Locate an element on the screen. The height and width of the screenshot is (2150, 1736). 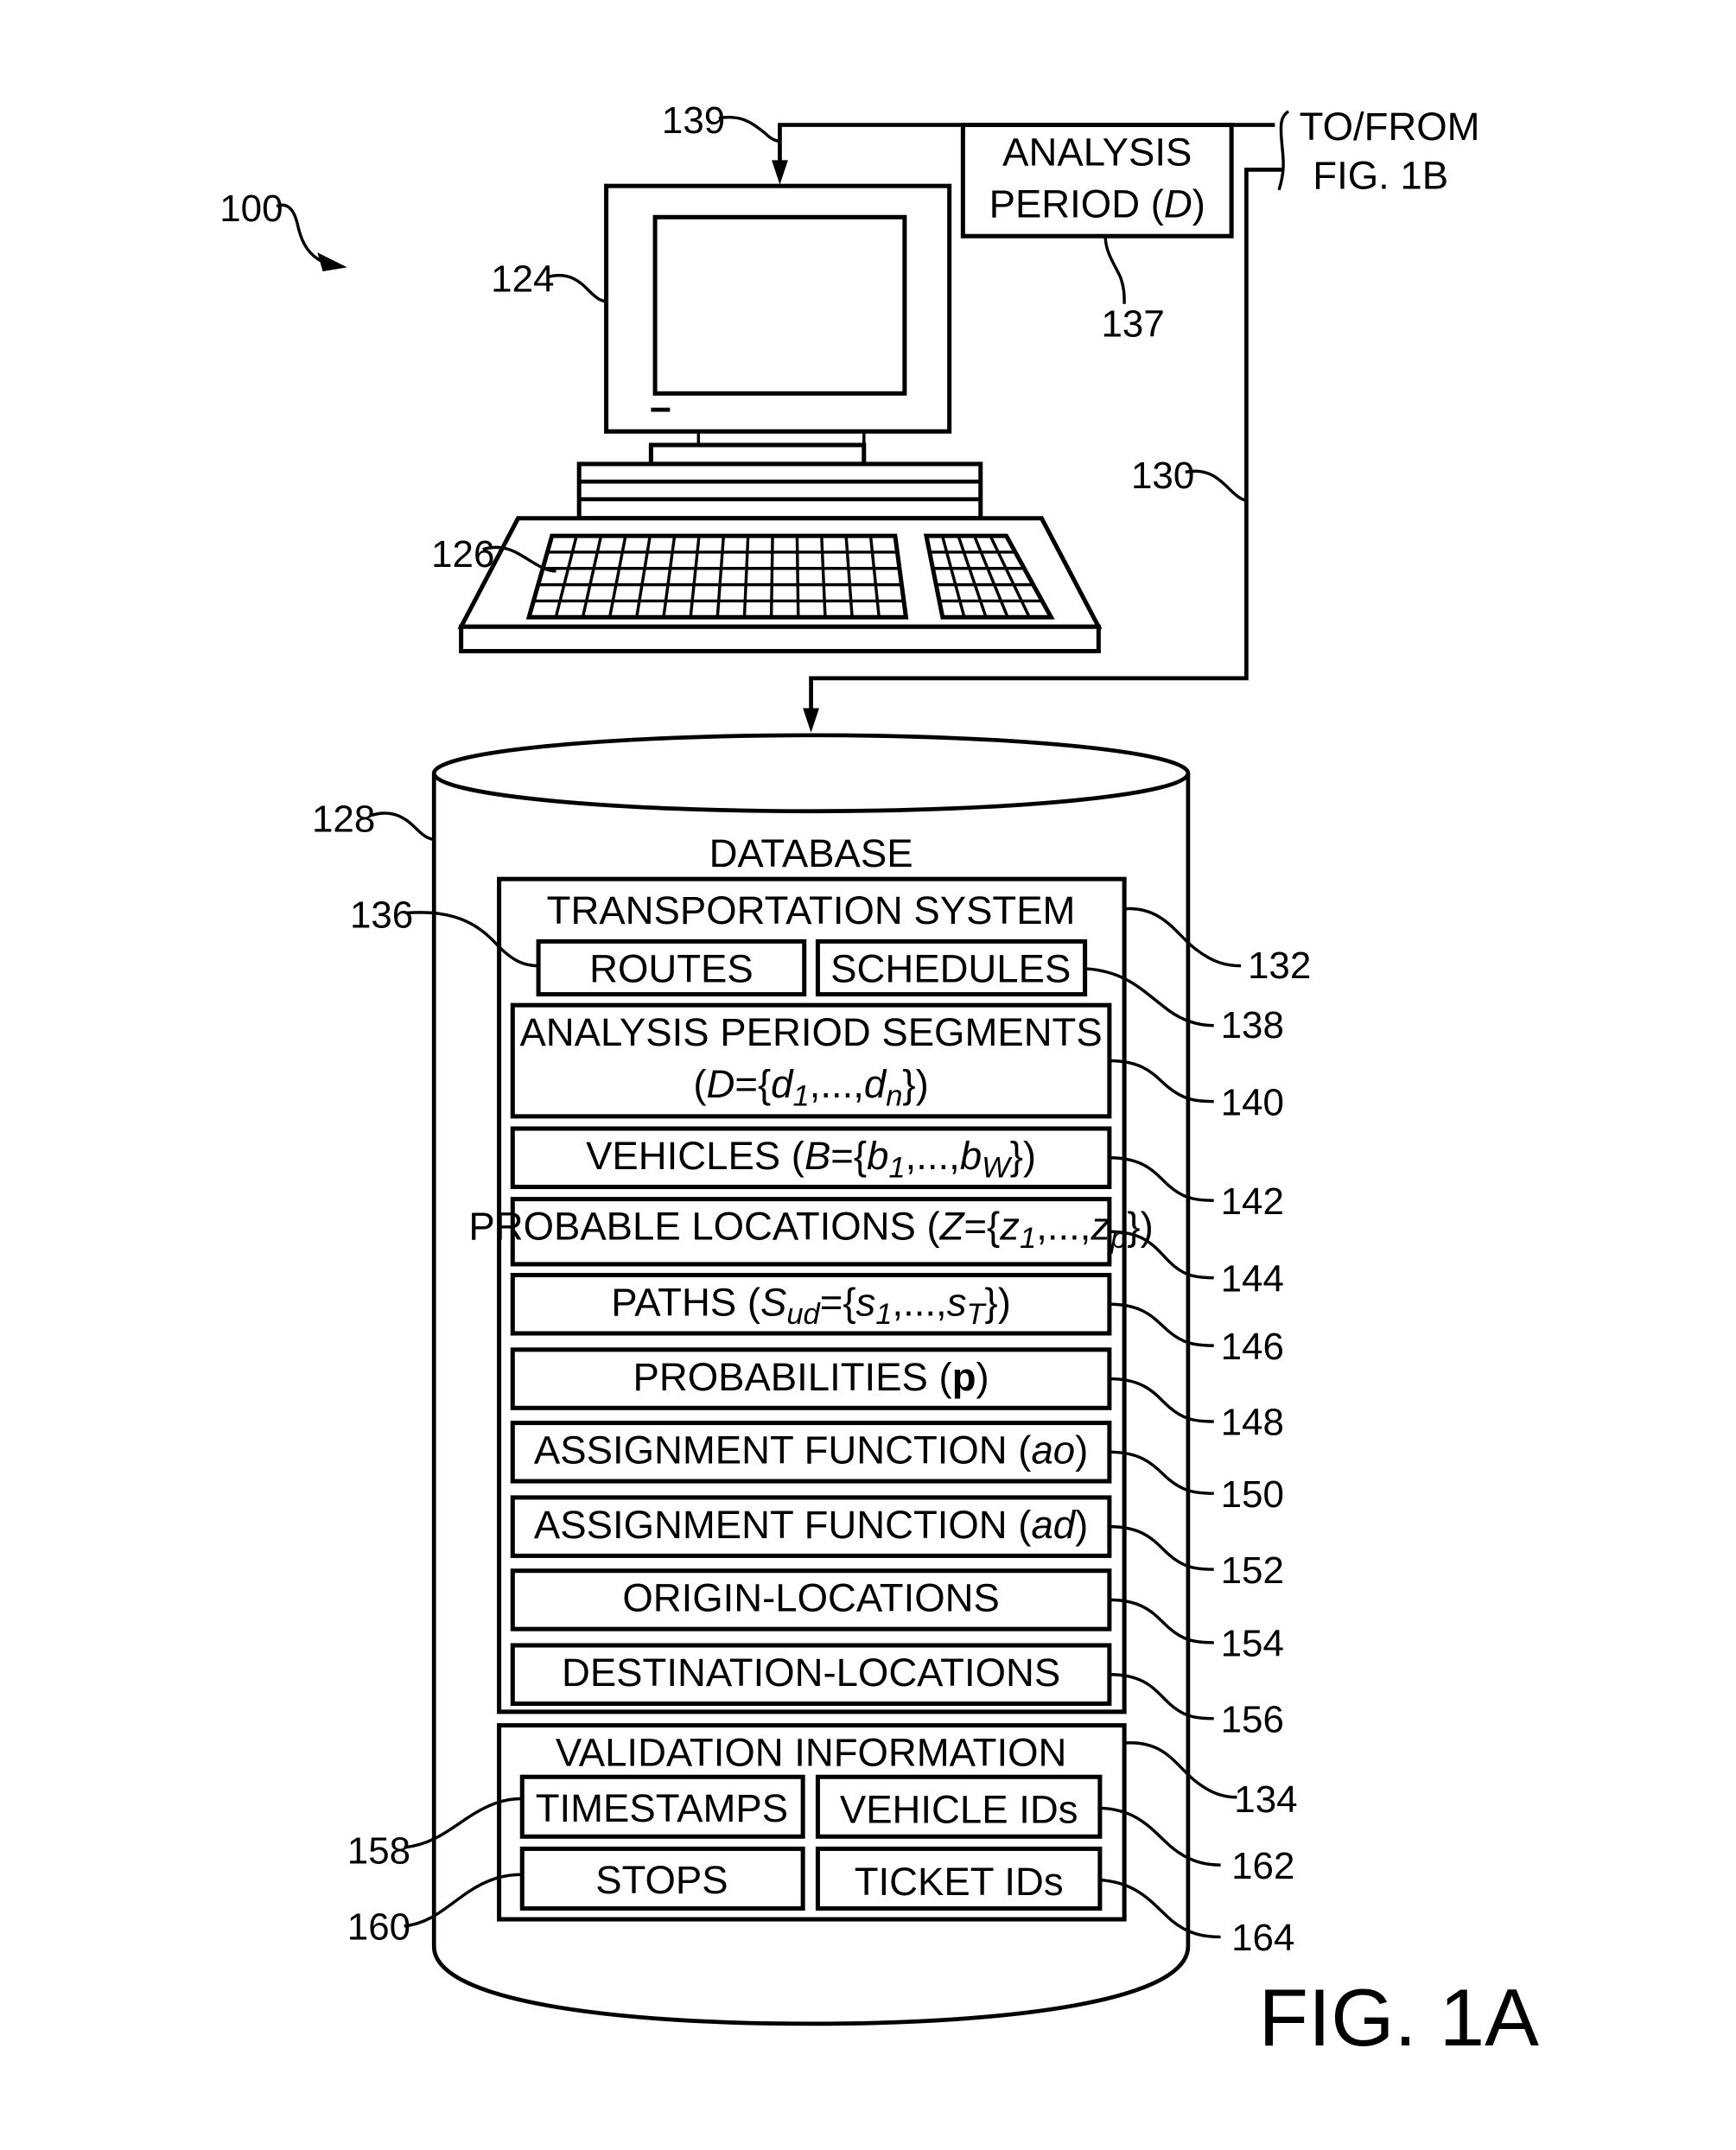
computer-unit is located at coordinates (779, 491).